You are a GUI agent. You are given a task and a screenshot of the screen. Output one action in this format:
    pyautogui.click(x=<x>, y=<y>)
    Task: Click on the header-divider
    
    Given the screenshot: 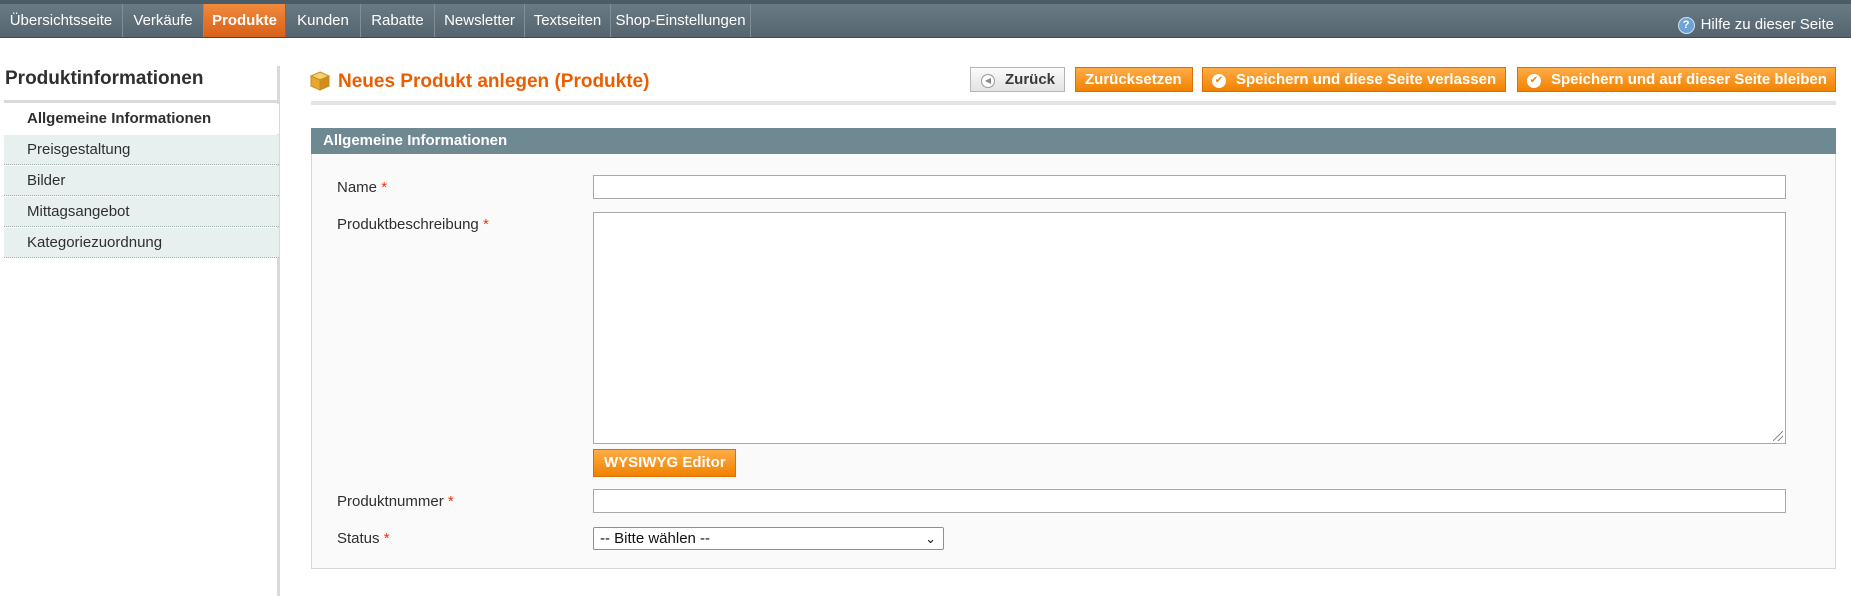 What is the action you would take?
    pyautogui.click(x=1073, y=103)
    